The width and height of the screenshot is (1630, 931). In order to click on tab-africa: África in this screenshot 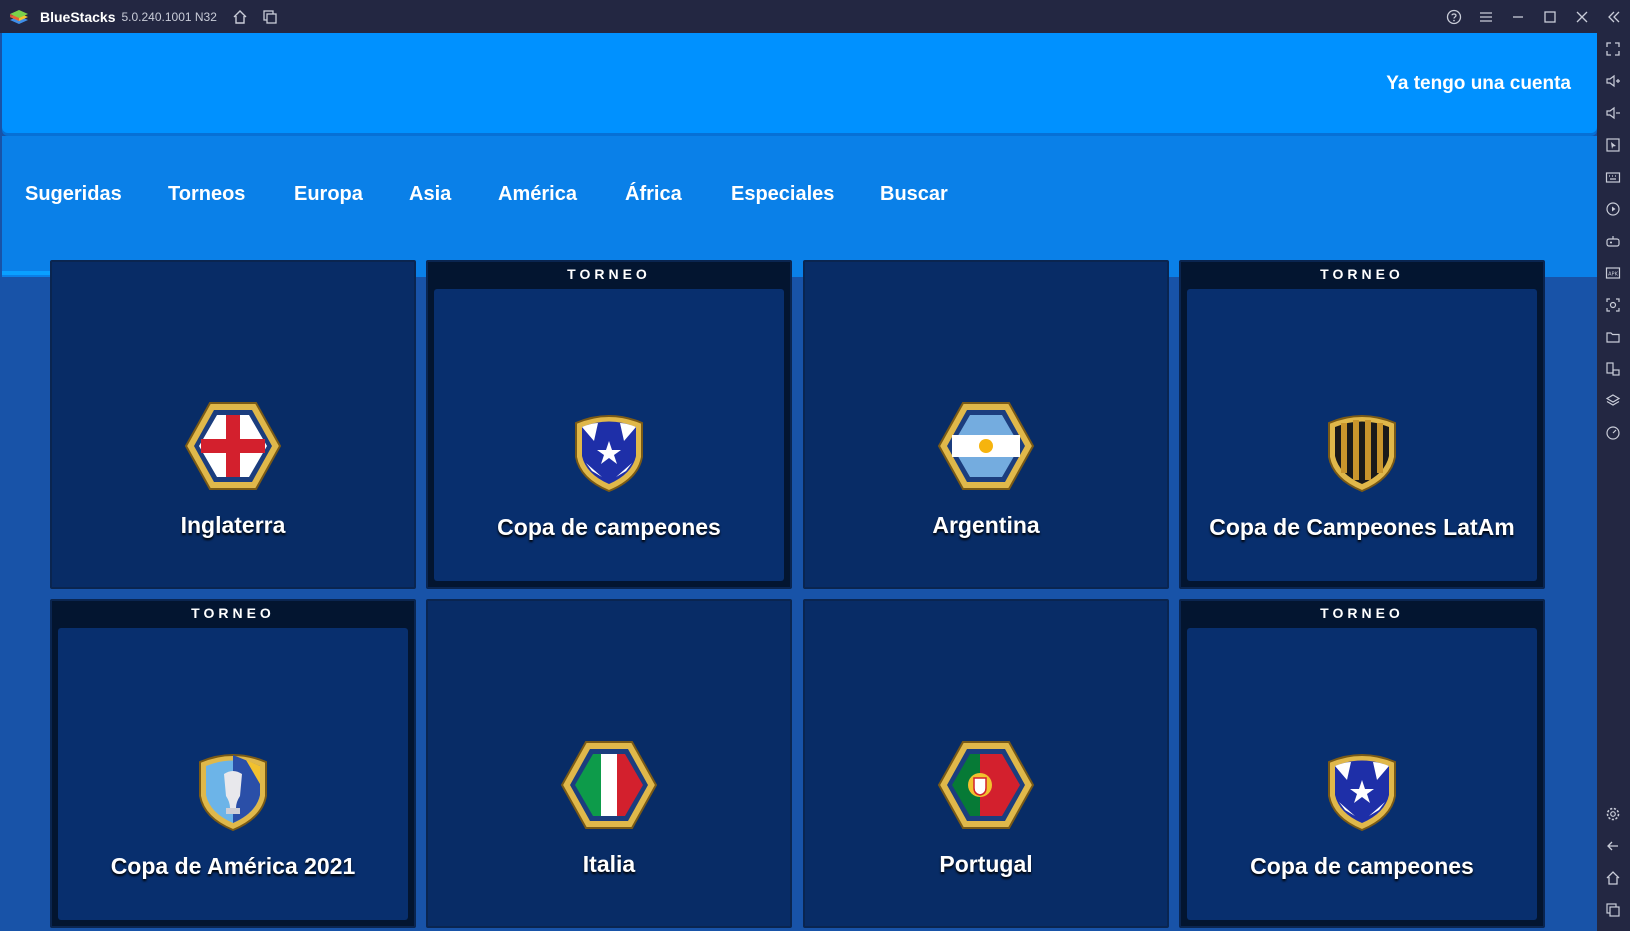, I will do `click(653, 194)`.